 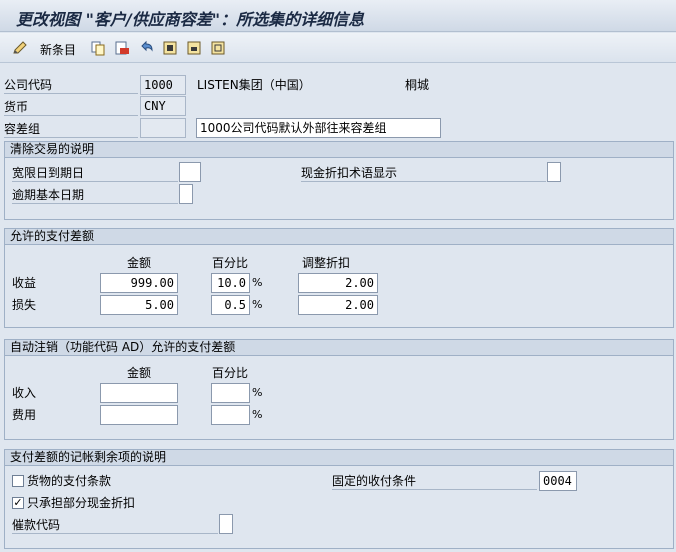 I want to click on cost-row-label: 费用, so click(x=24, y=415).